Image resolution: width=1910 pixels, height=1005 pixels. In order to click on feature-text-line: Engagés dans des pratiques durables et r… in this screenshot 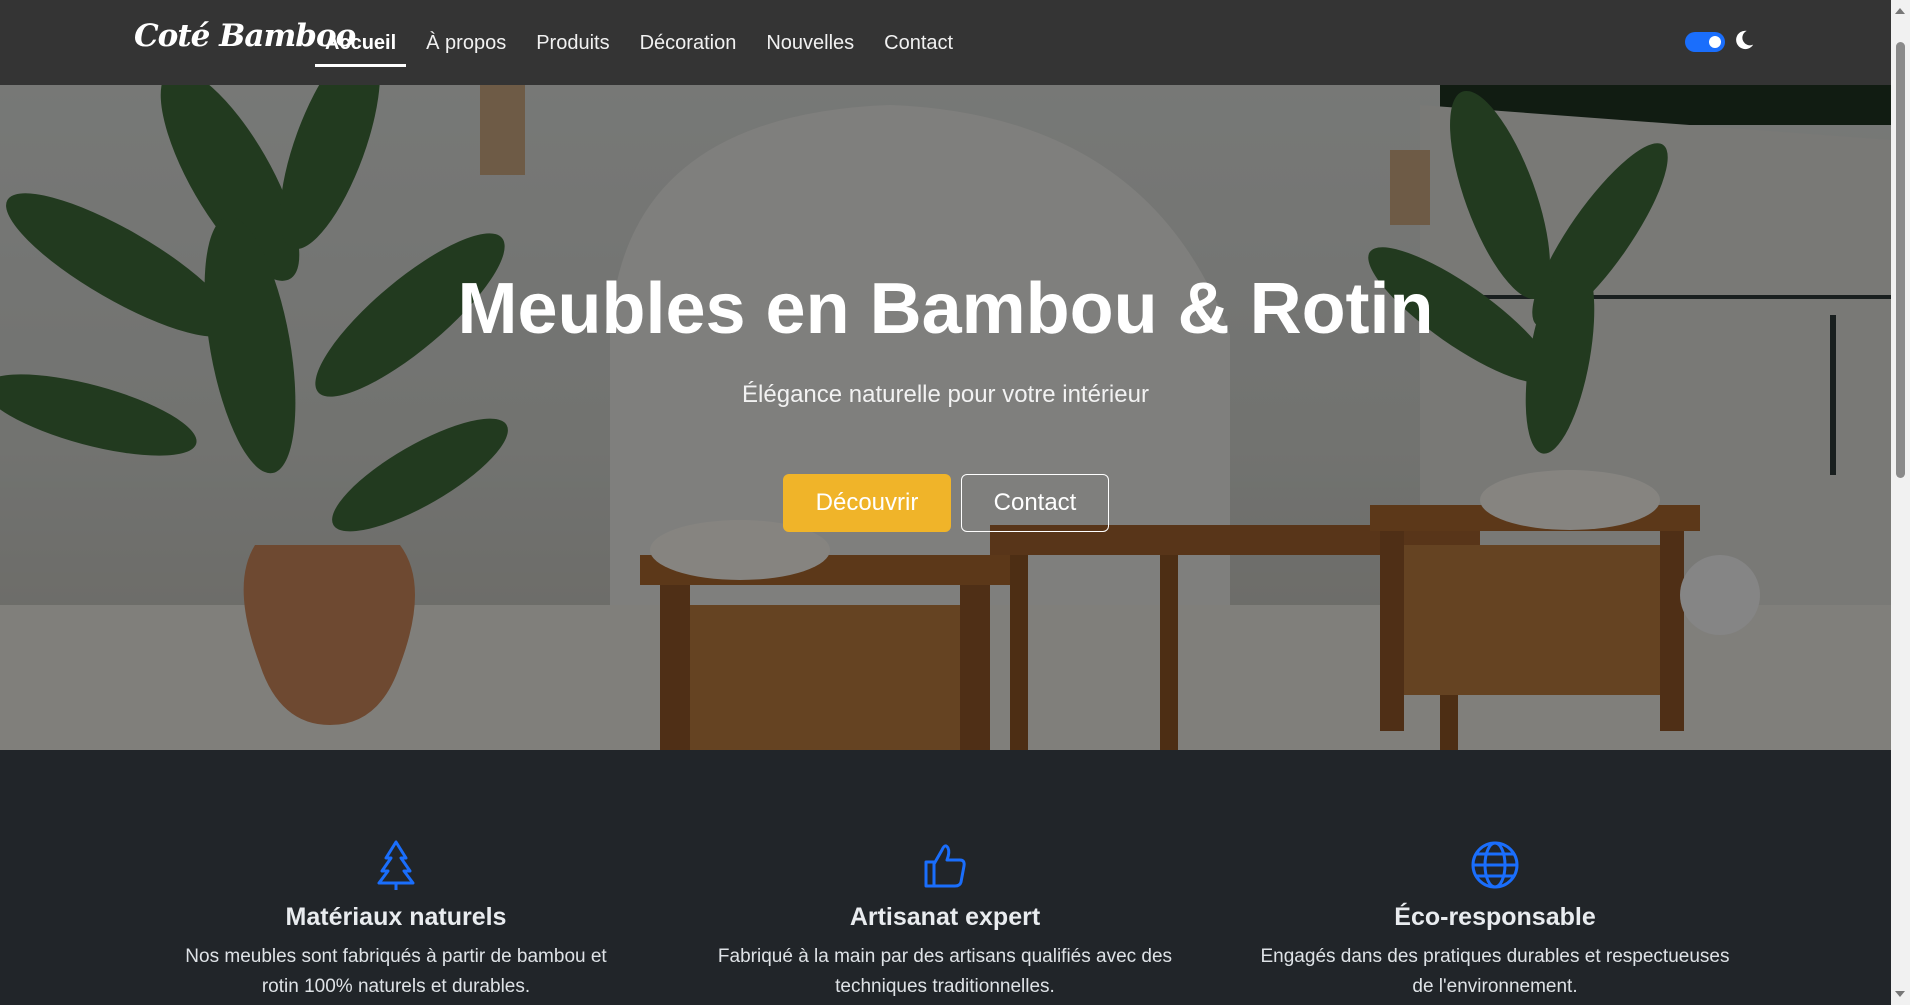, I will do `click(1495, 956)`.